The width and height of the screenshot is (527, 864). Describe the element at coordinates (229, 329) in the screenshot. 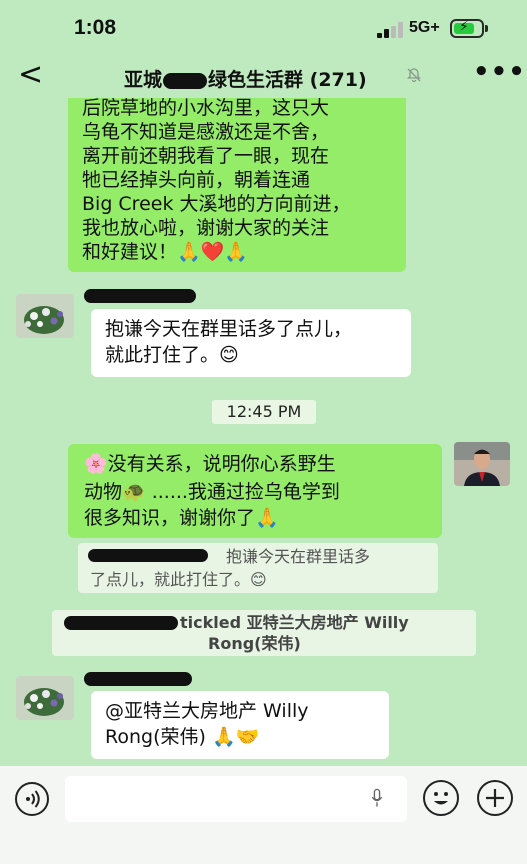

I see `message-line: 抱谦今天在群里话多了点儿，` at that location.